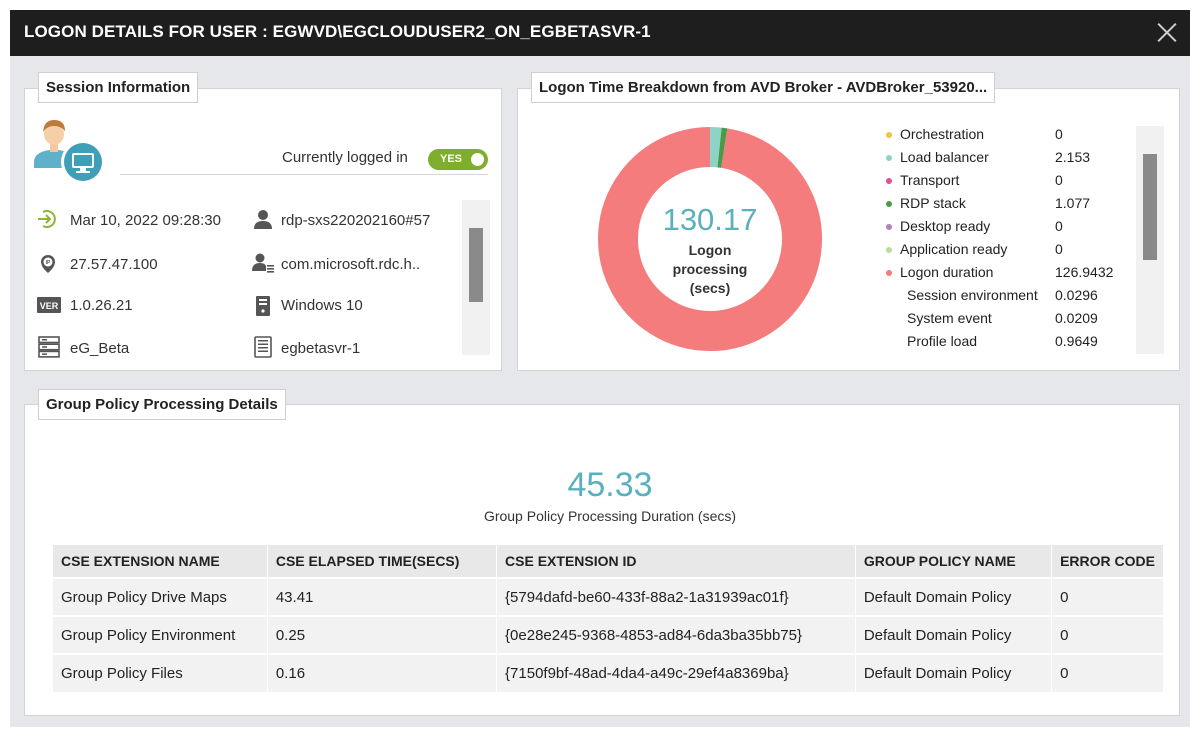 The width and height of the screenshot is (1200, 737). What do you see at coordinates (942, 341) in the screenshot?
I see `legend-name: Profile load` at bounding box center [942, 341].